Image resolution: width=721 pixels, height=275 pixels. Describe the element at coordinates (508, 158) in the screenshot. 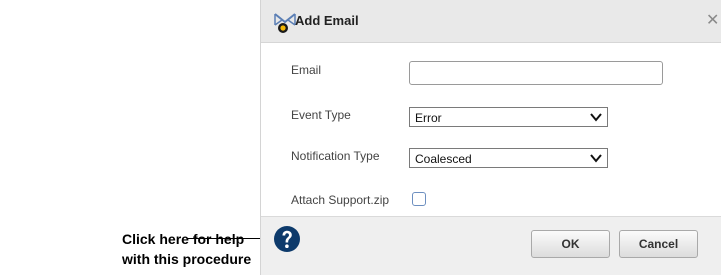

I see `notification-type-select: Coalesced` at that location.